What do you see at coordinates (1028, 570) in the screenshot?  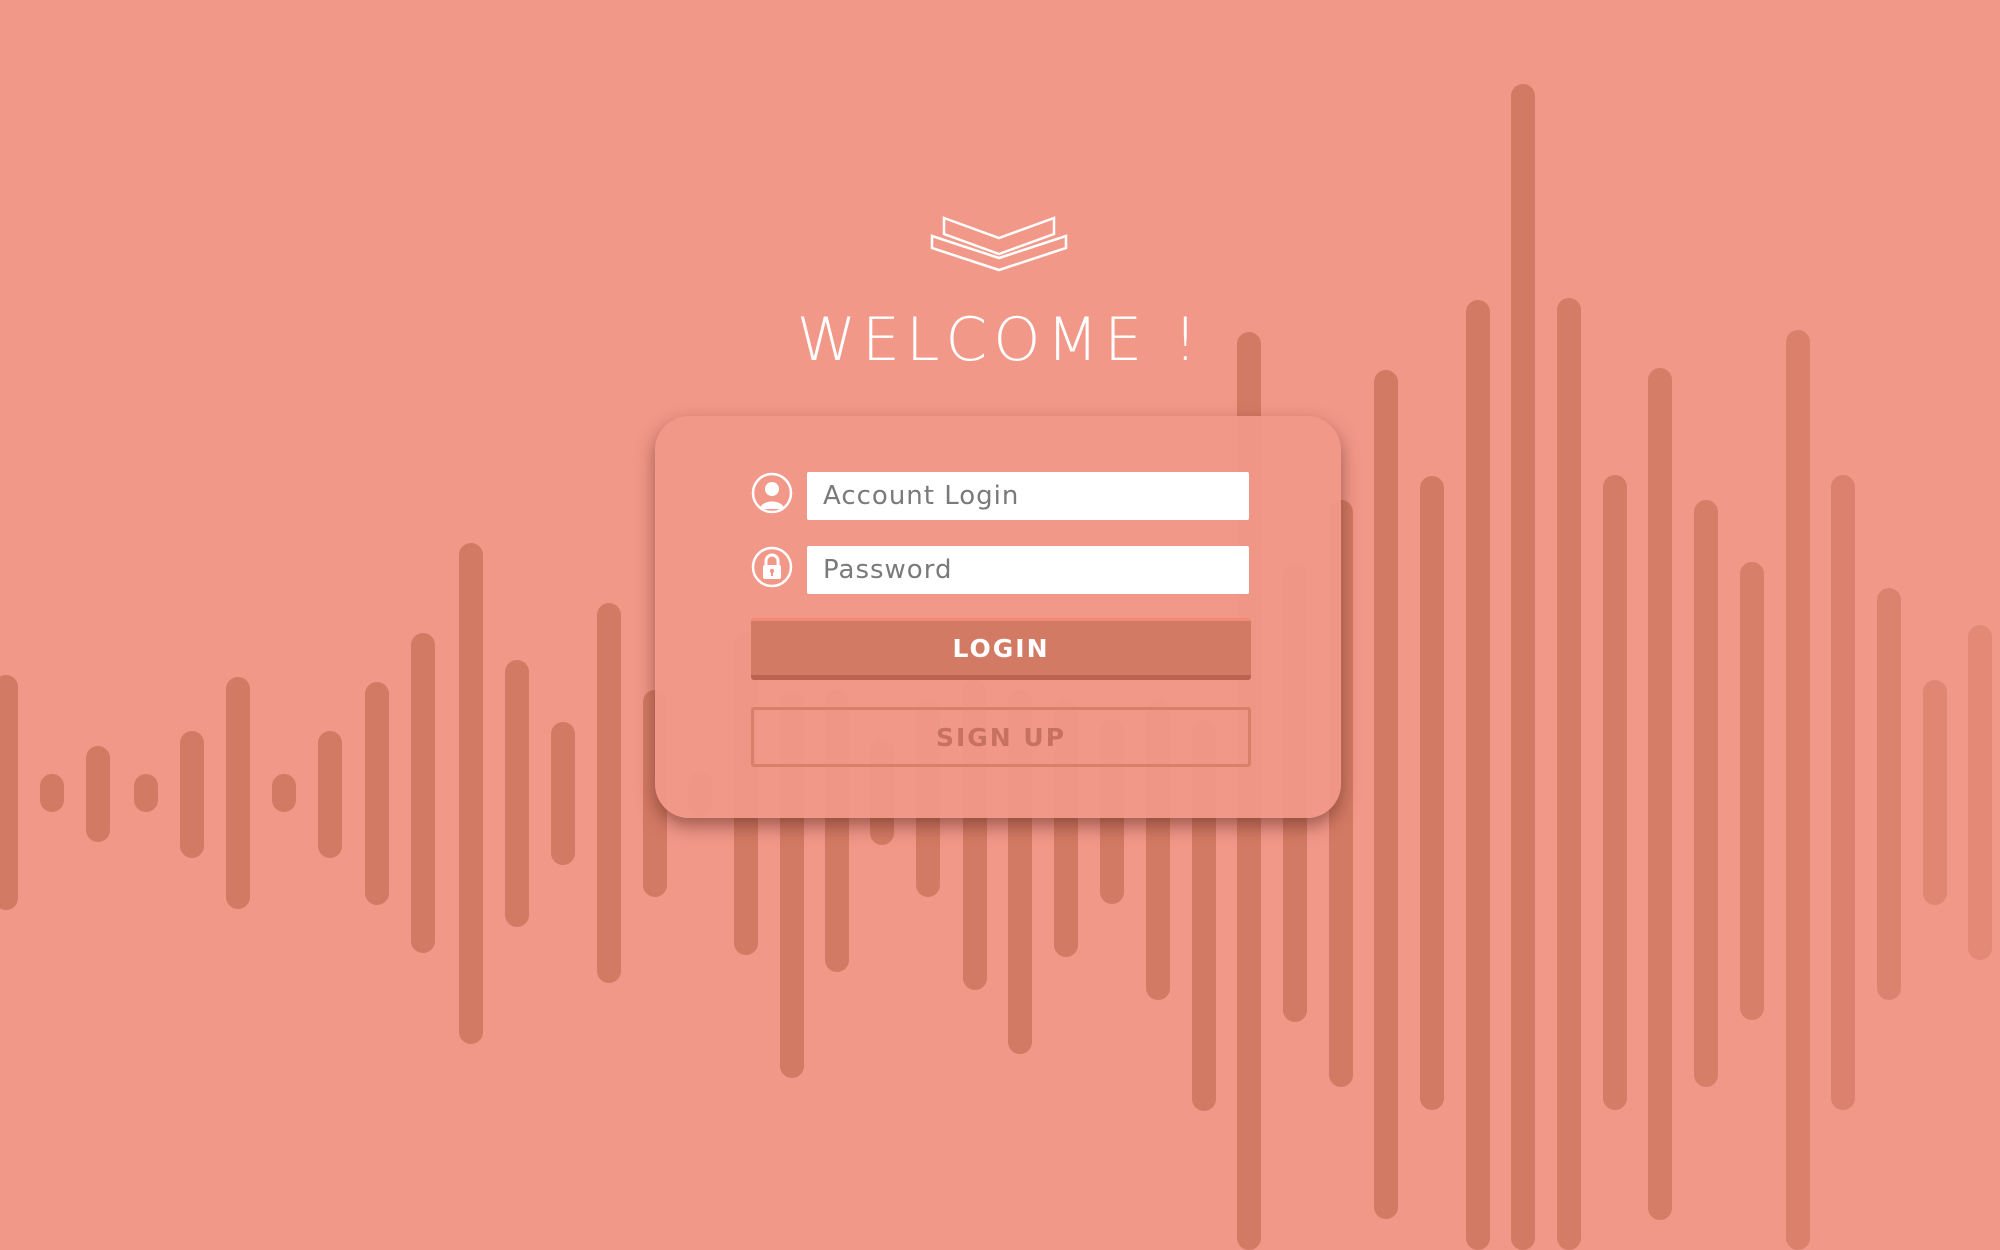 I see `password-input` at bounding box center [1028, 570].